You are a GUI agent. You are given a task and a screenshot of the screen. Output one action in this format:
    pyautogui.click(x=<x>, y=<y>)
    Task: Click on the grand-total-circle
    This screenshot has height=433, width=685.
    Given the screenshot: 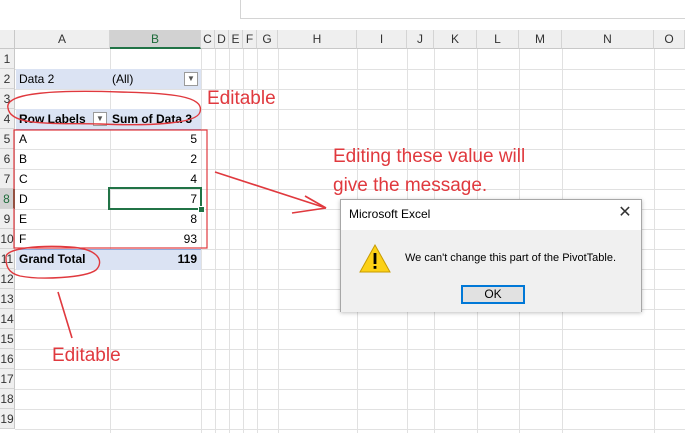 What is the action you would take?
    pyautogui.click(x=53, y=262)
    